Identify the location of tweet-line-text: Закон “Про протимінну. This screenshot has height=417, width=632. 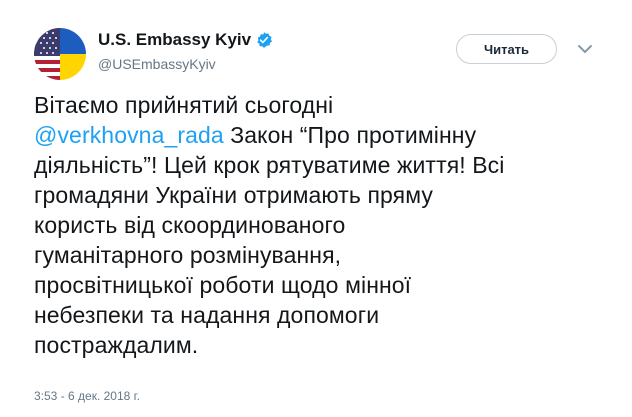
(350, 135).